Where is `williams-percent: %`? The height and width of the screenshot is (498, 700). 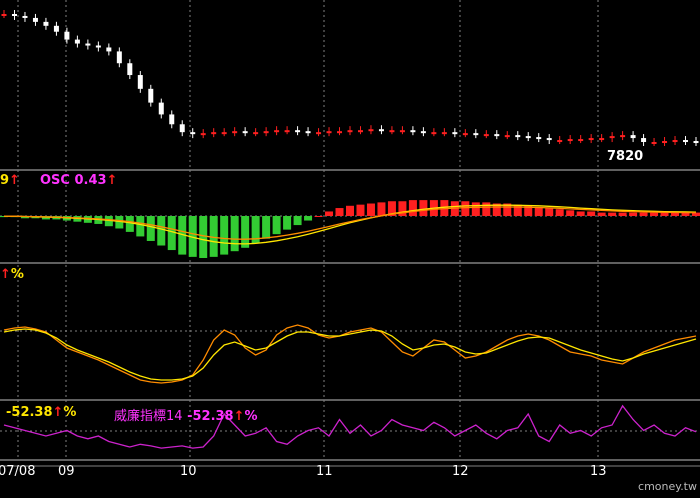
williams-percent: % is located at coordinates (70, 412).